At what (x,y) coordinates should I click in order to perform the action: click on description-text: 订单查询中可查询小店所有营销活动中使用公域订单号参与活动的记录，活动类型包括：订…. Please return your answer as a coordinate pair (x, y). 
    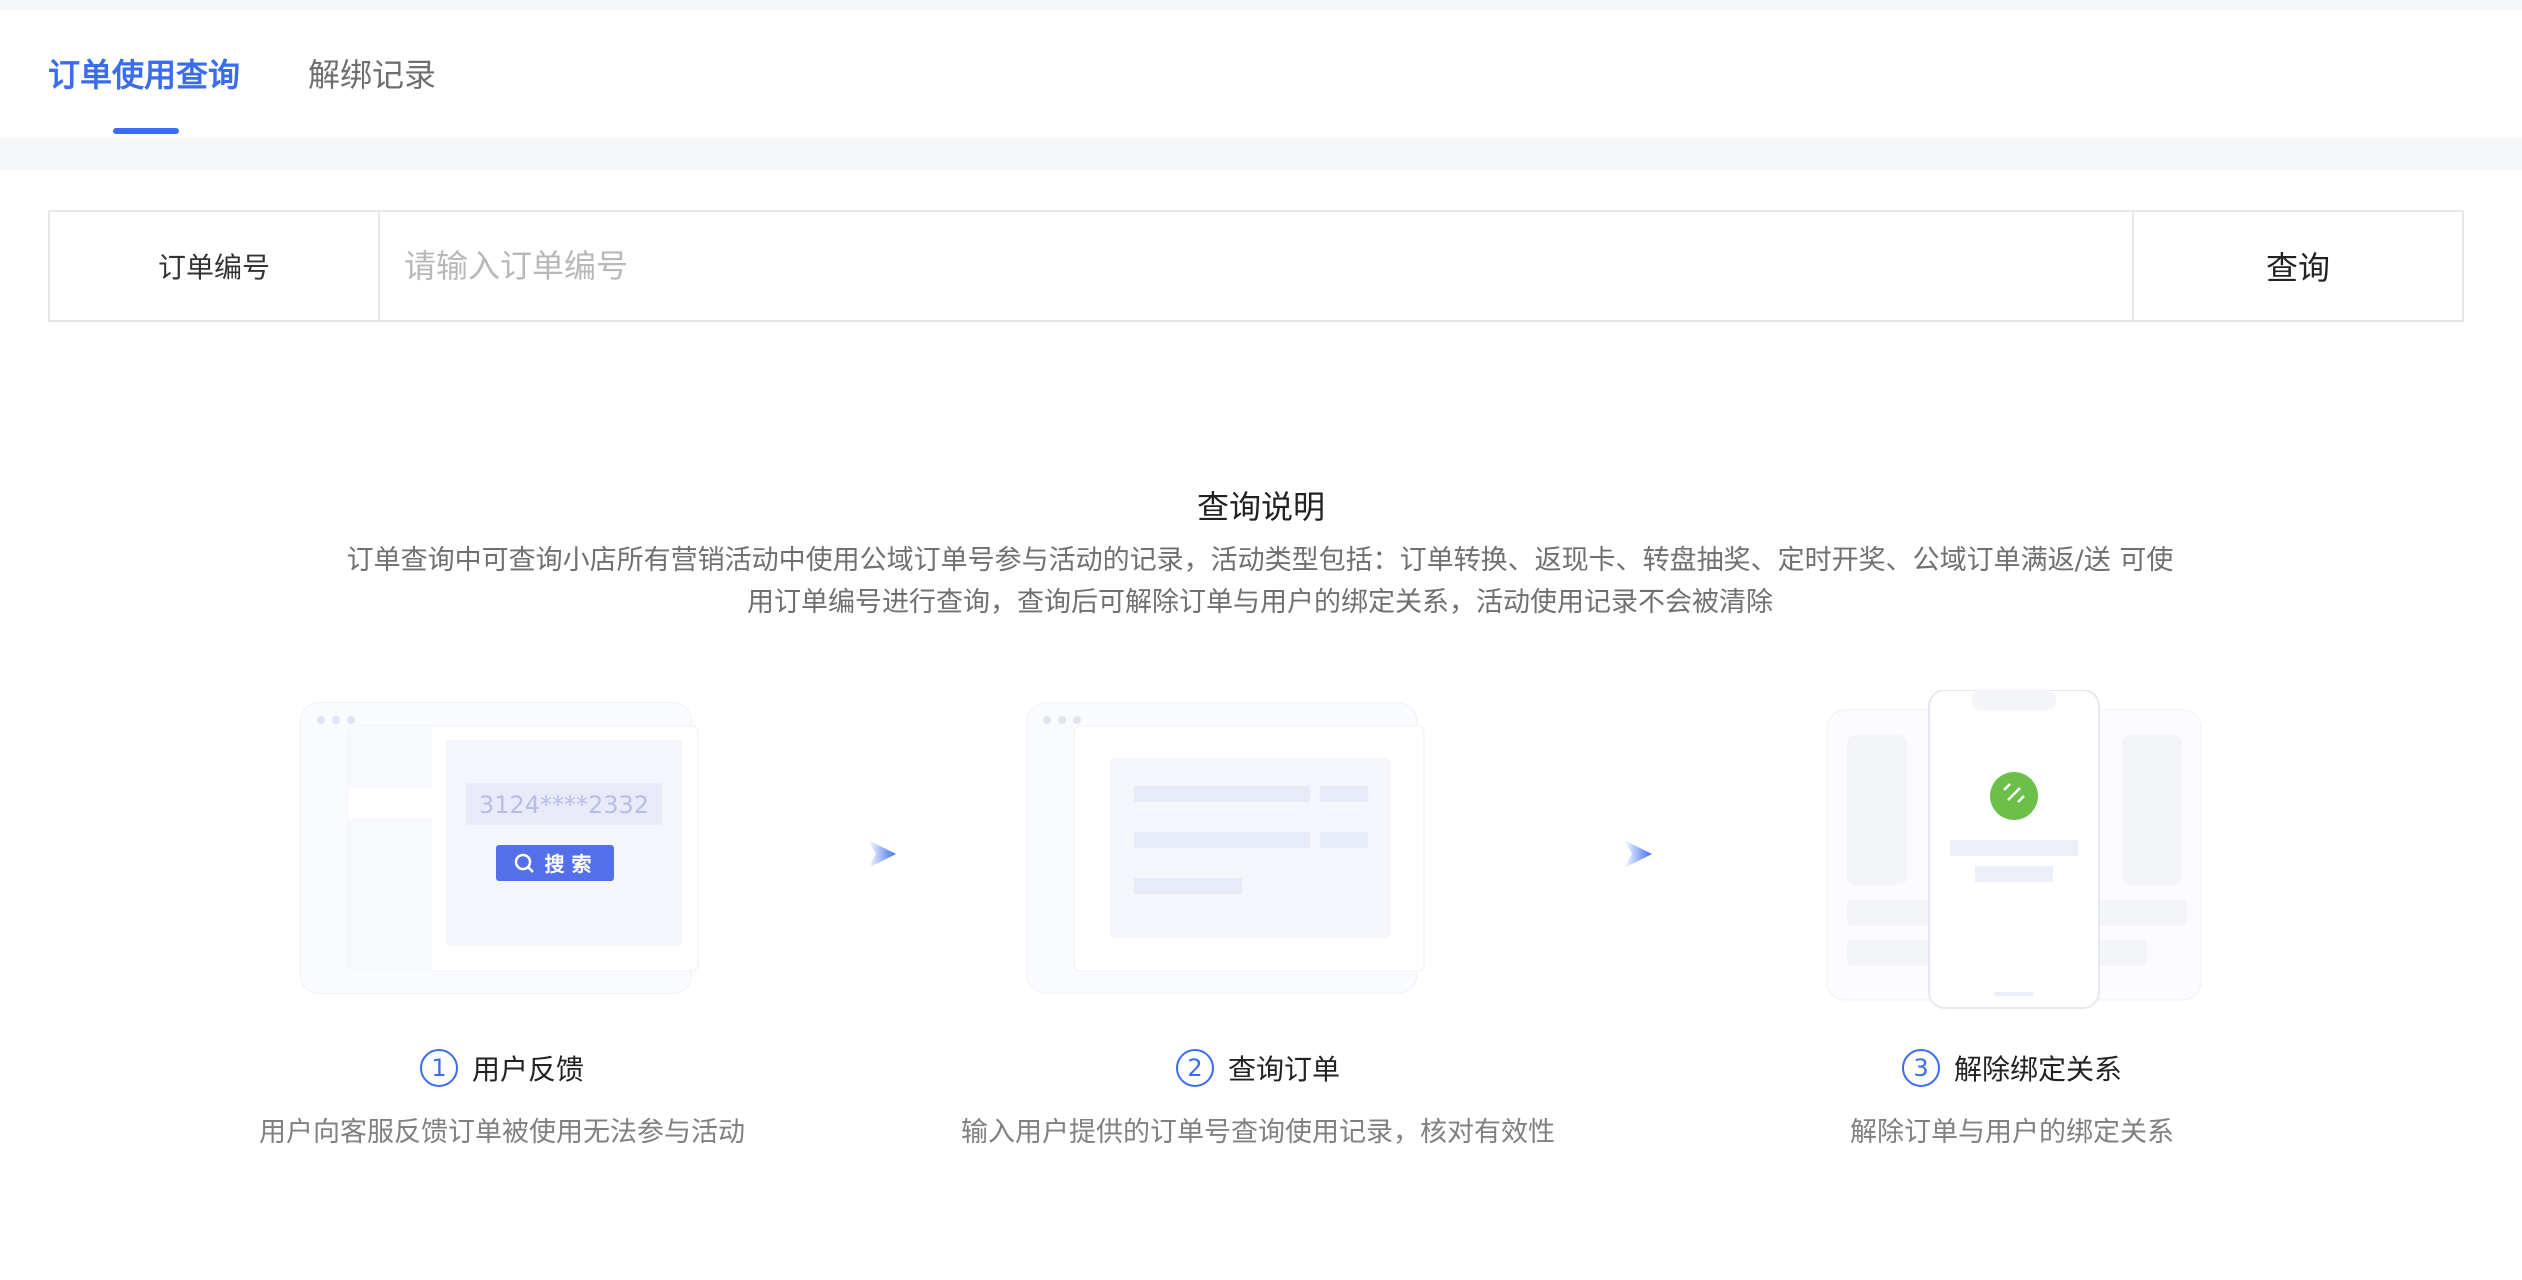
    Looking at the image, I should click on (1260, 581).